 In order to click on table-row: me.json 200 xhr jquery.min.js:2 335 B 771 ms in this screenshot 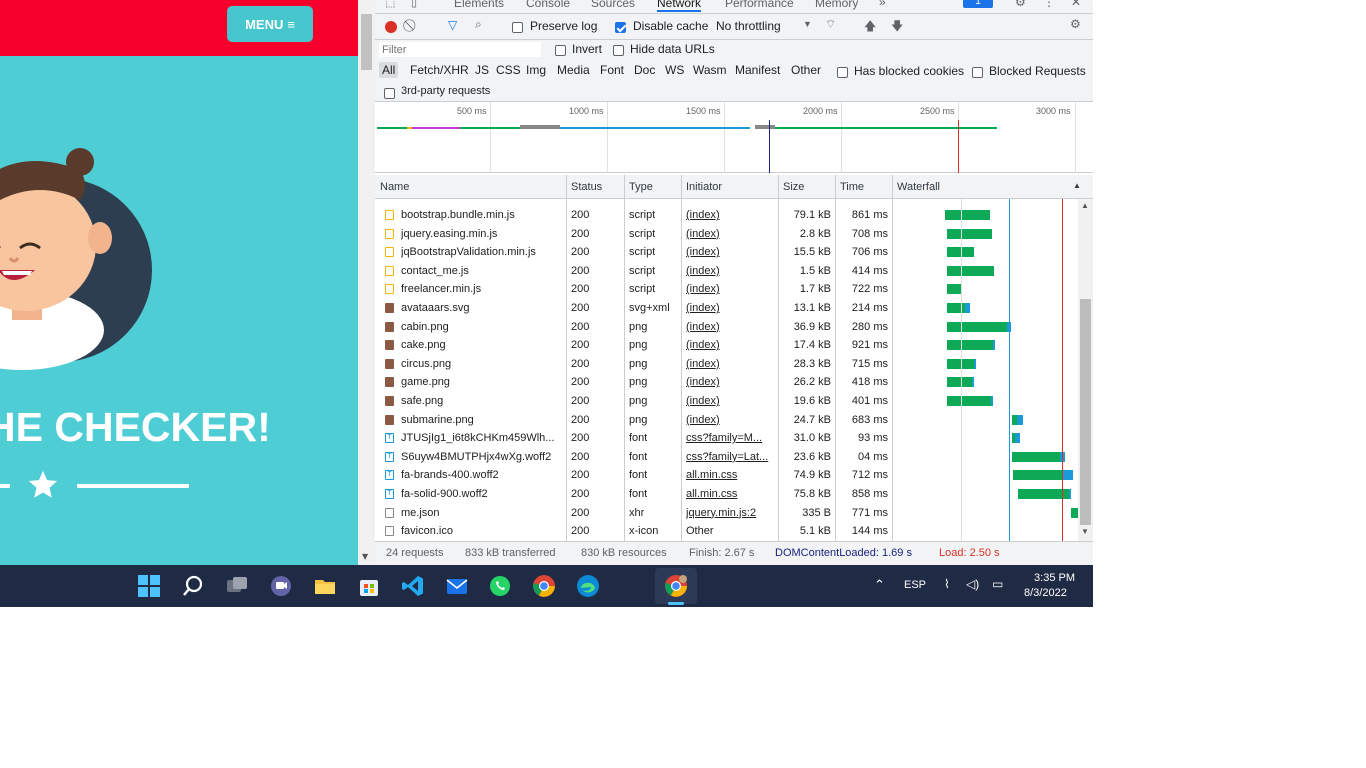, I will do `click(726, 513)`.